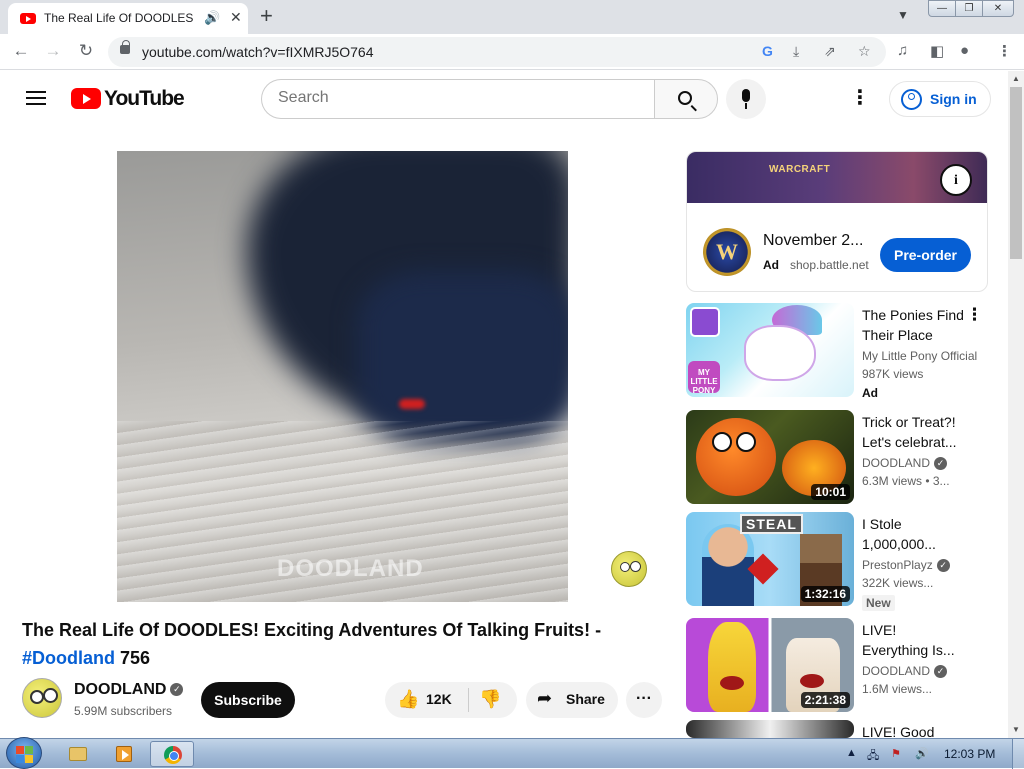 The image size is (1024, 769). I want to click on show-desktop-button, so click(1018, 754).